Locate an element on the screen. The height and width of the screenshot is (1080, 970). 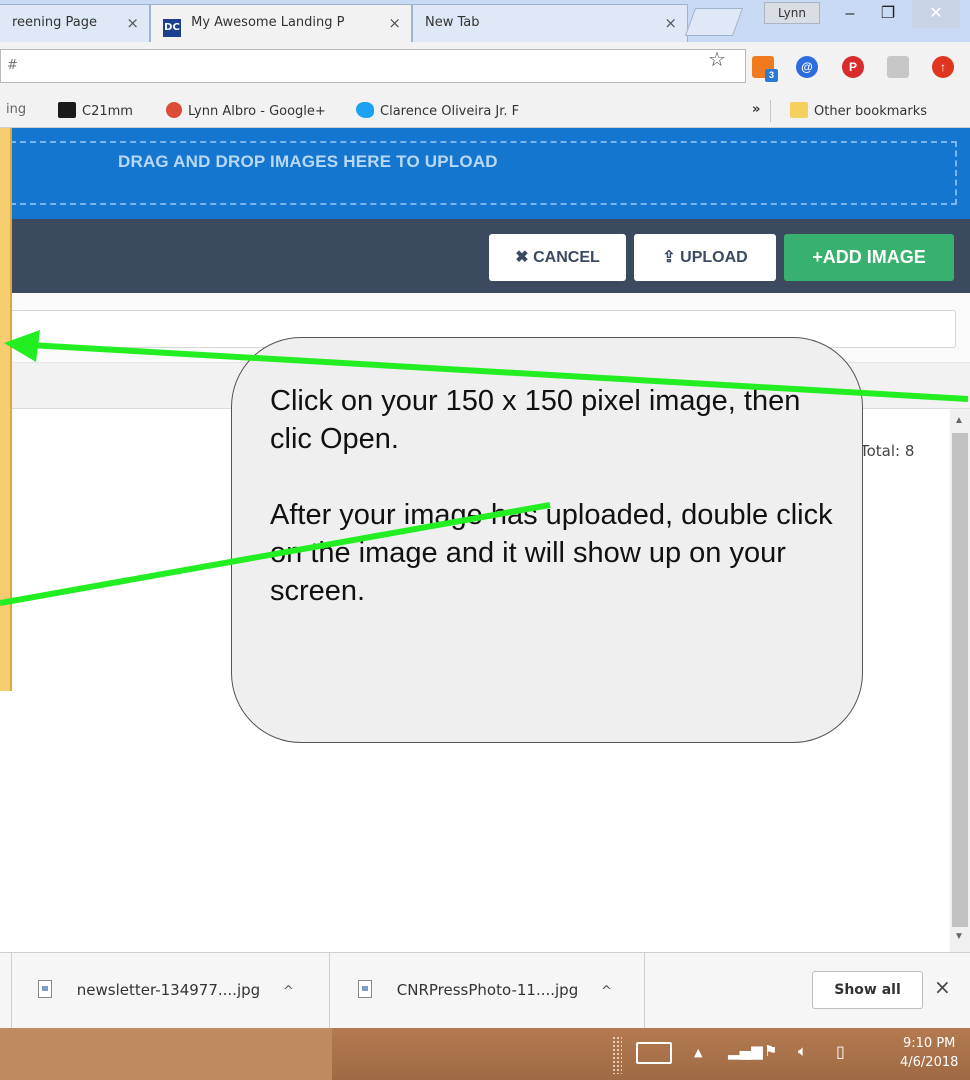
upload-button: ⇪ UPLOAD is located at coordinates (705, 257).